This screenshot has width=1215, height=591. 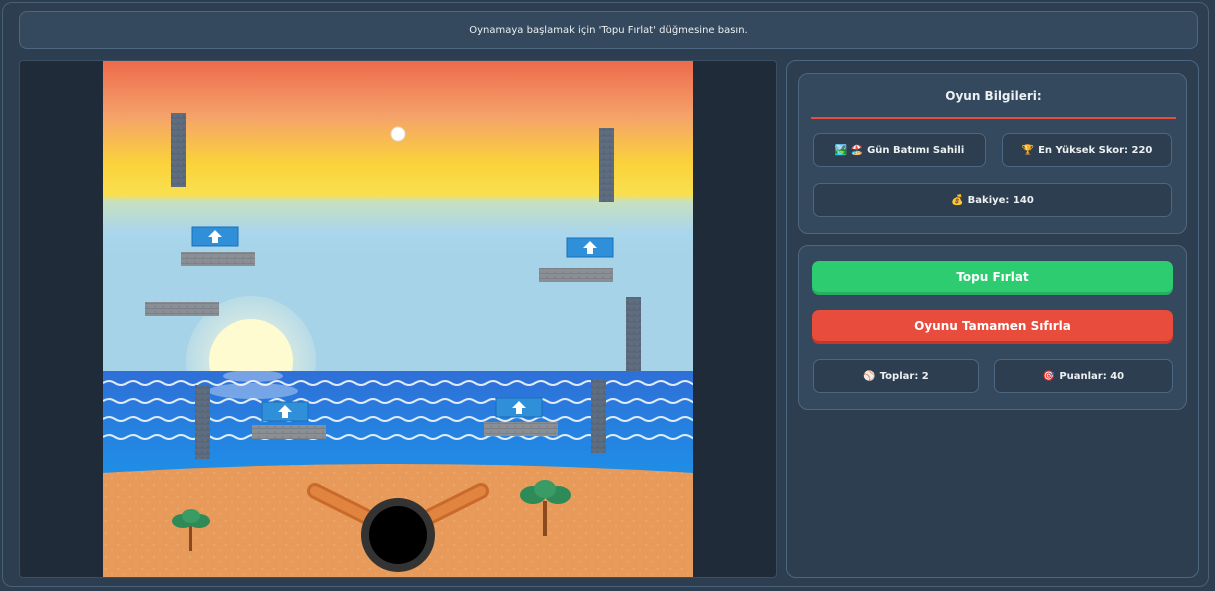 What do you see at coordinates (1095, 150) in the screenshot?
I see `high-score-text: En Yüksek Skor: 220` at bounding box center [1095, 150].